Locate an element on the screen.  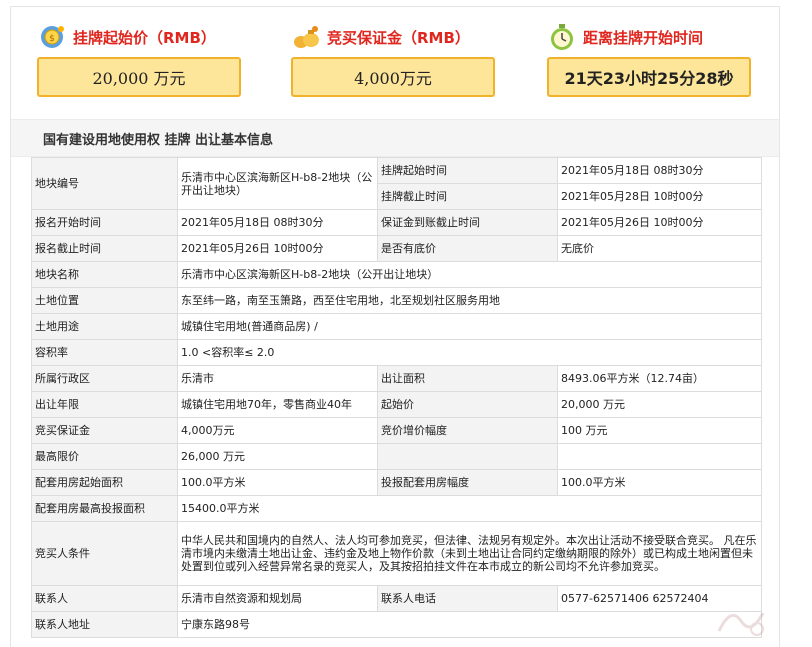
cell-label: 最高限价 is located at coordinates (104, 456).